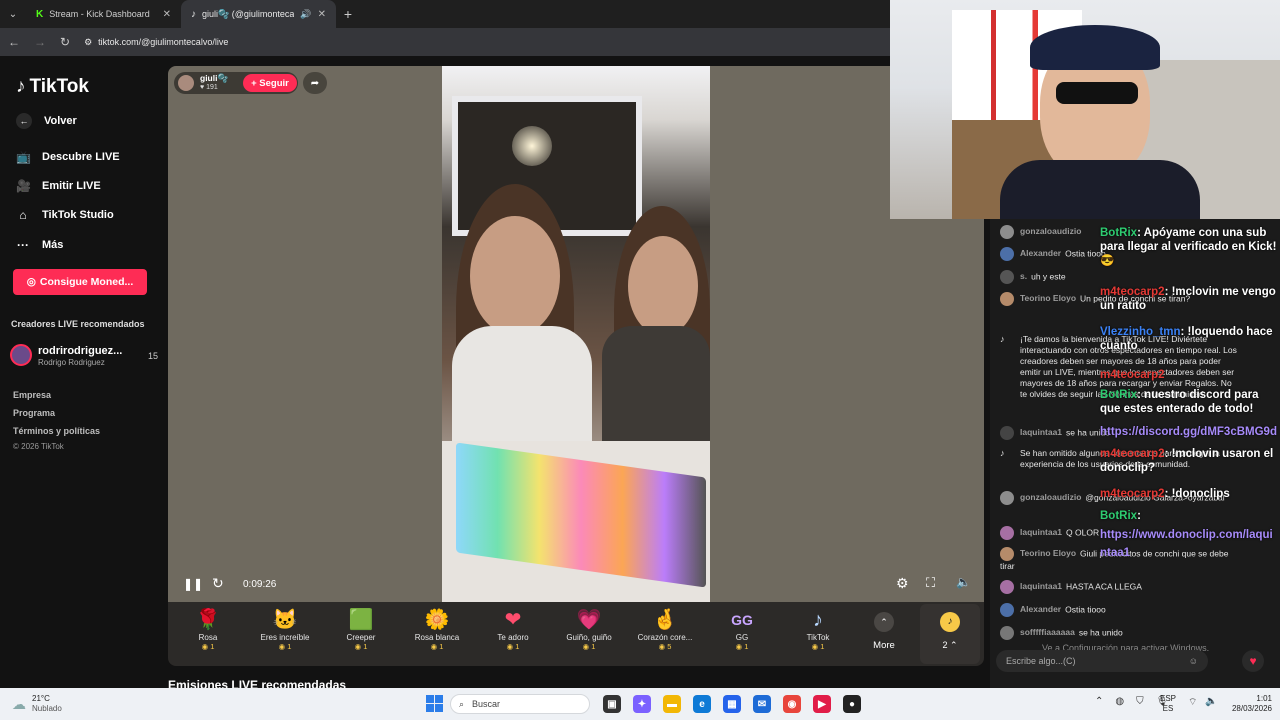 This screenshot has height=720, width=1280. What do you see at coordinates (153, 356) in the screenshot?
I see `creator-viewer-count: 15` at bounding box center [153, 356].